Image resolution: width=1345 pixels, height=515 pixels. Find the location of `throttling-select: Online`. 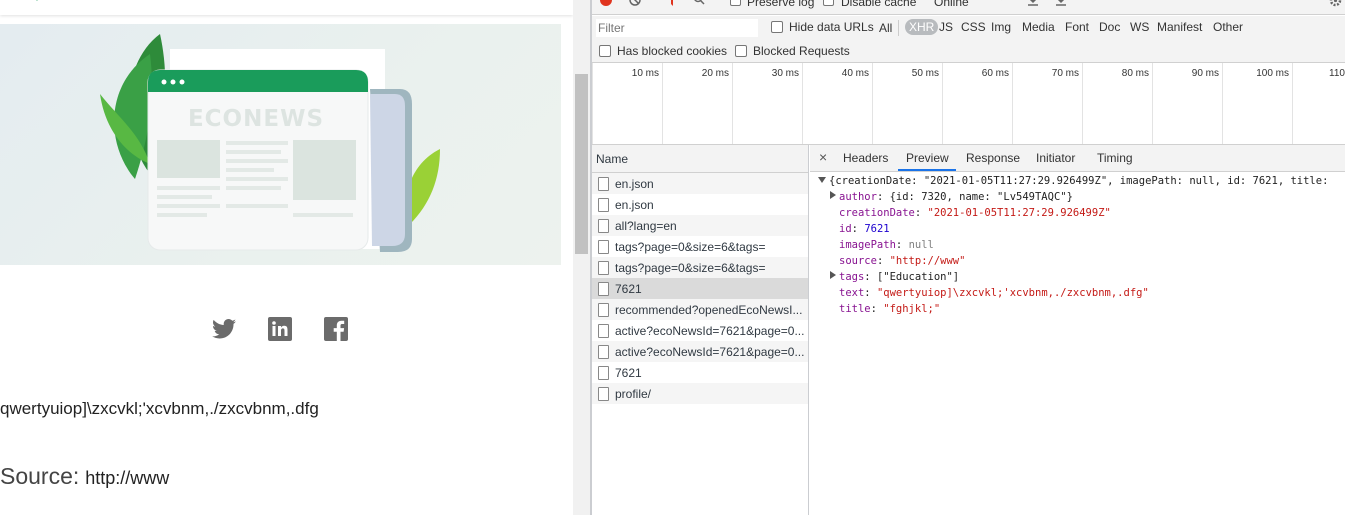

throttling-select: Online is located at coordinates (951, 4).